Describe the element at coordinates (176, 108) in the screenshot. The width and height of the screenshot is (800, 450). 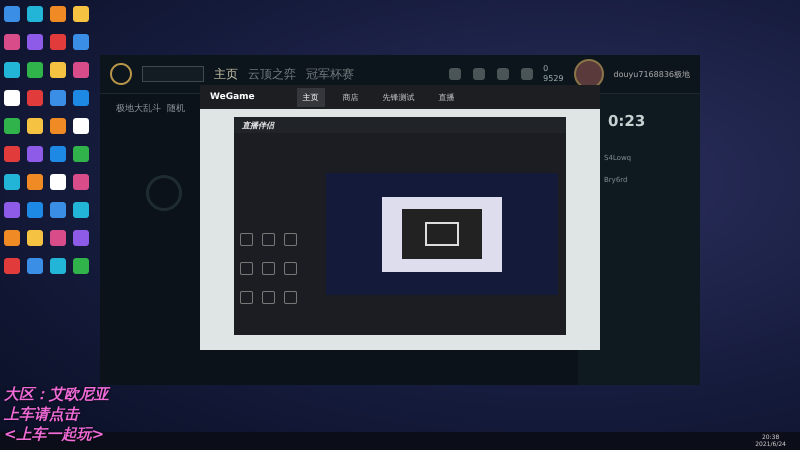
I see `game-submode: 随机` at that location.